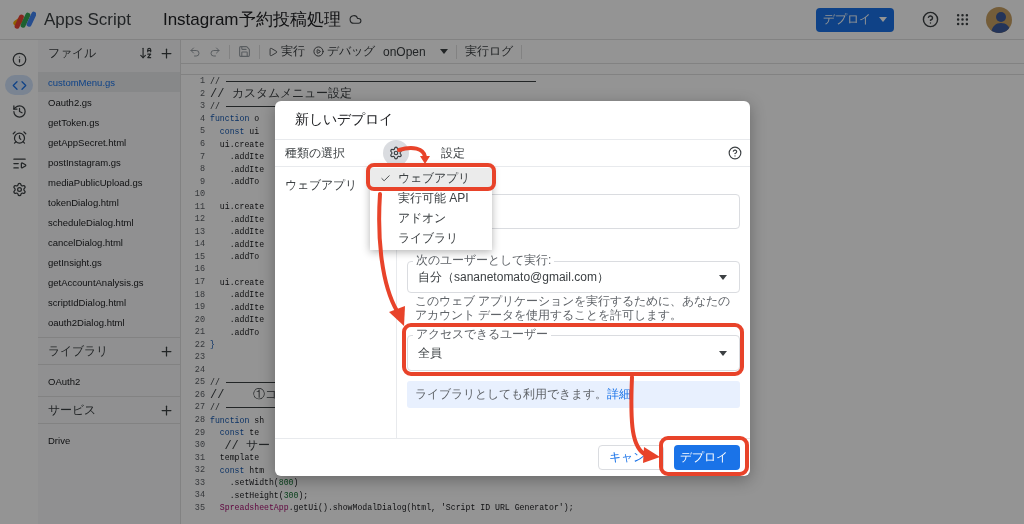  What do you see at coordinates (199, 407) in the screenshot?
I see `line-number: 27` at bounding box center [199, 407].